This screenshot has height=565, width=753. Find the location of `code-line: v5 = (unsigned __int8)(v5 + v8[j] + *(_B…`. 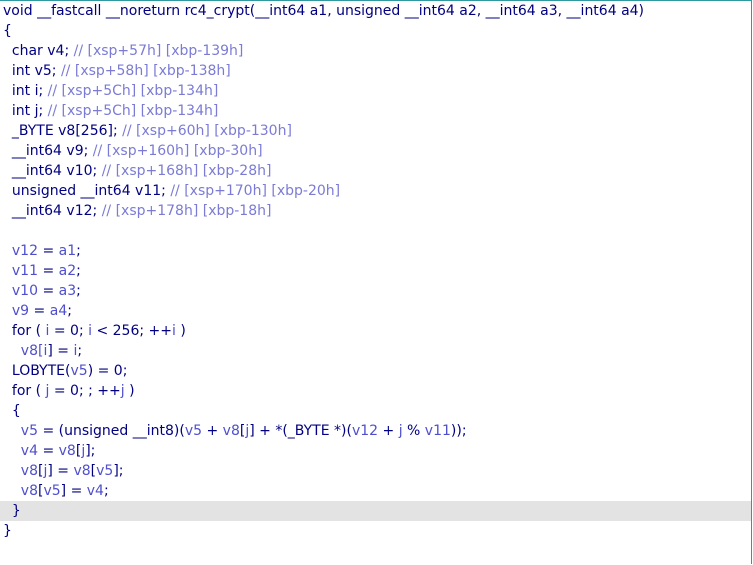

code-line: v5 = (unsigned __int8)(v5 + v8[j] + *(_B… is located at coordinates (375, 431).